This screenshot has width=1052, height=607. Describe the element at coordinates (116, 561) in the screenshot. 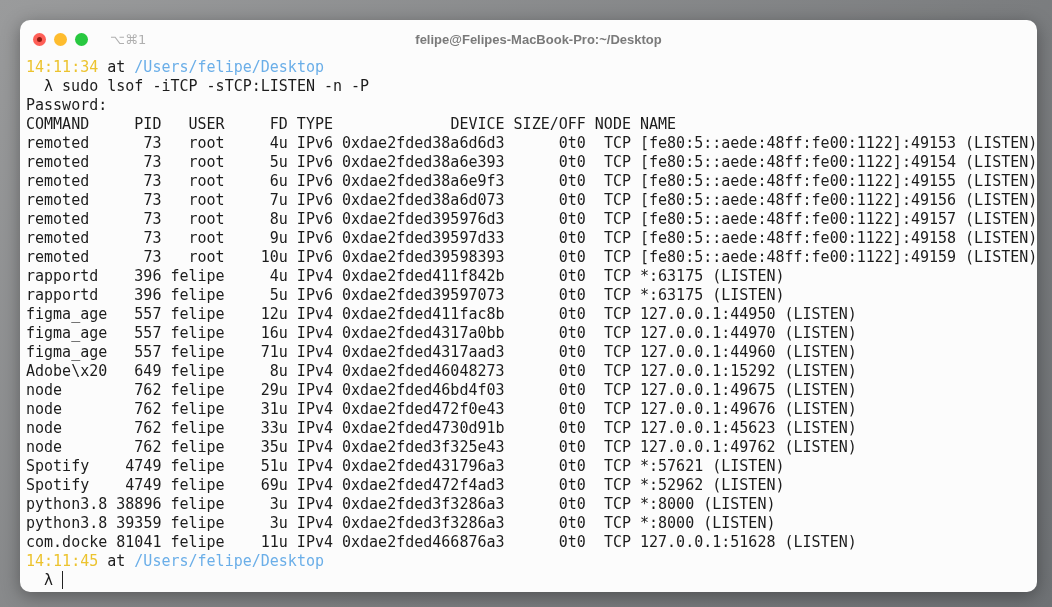

I see `prompt-at: at` at that location.